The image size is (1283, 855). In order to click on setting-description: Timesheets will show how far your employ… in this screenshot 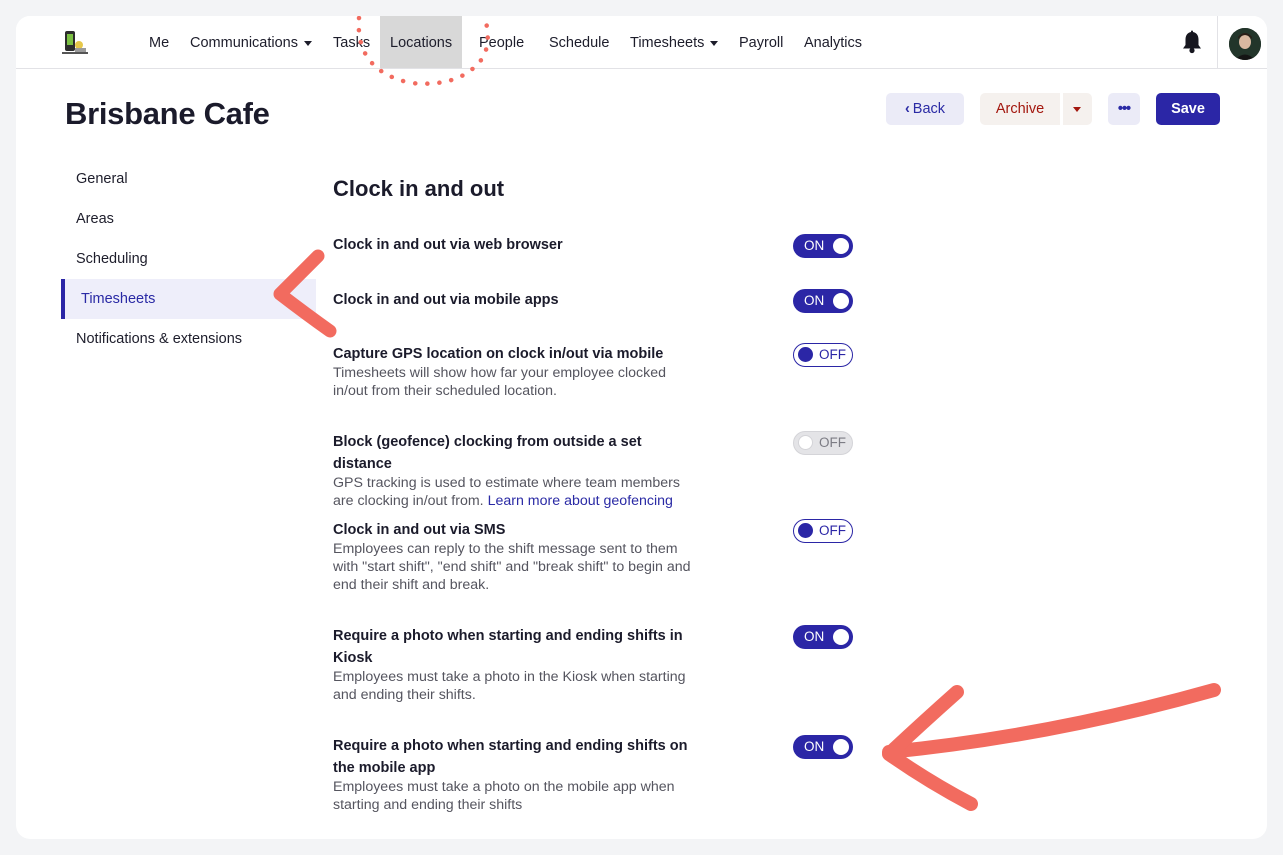, I will do `click(500, 382)`.